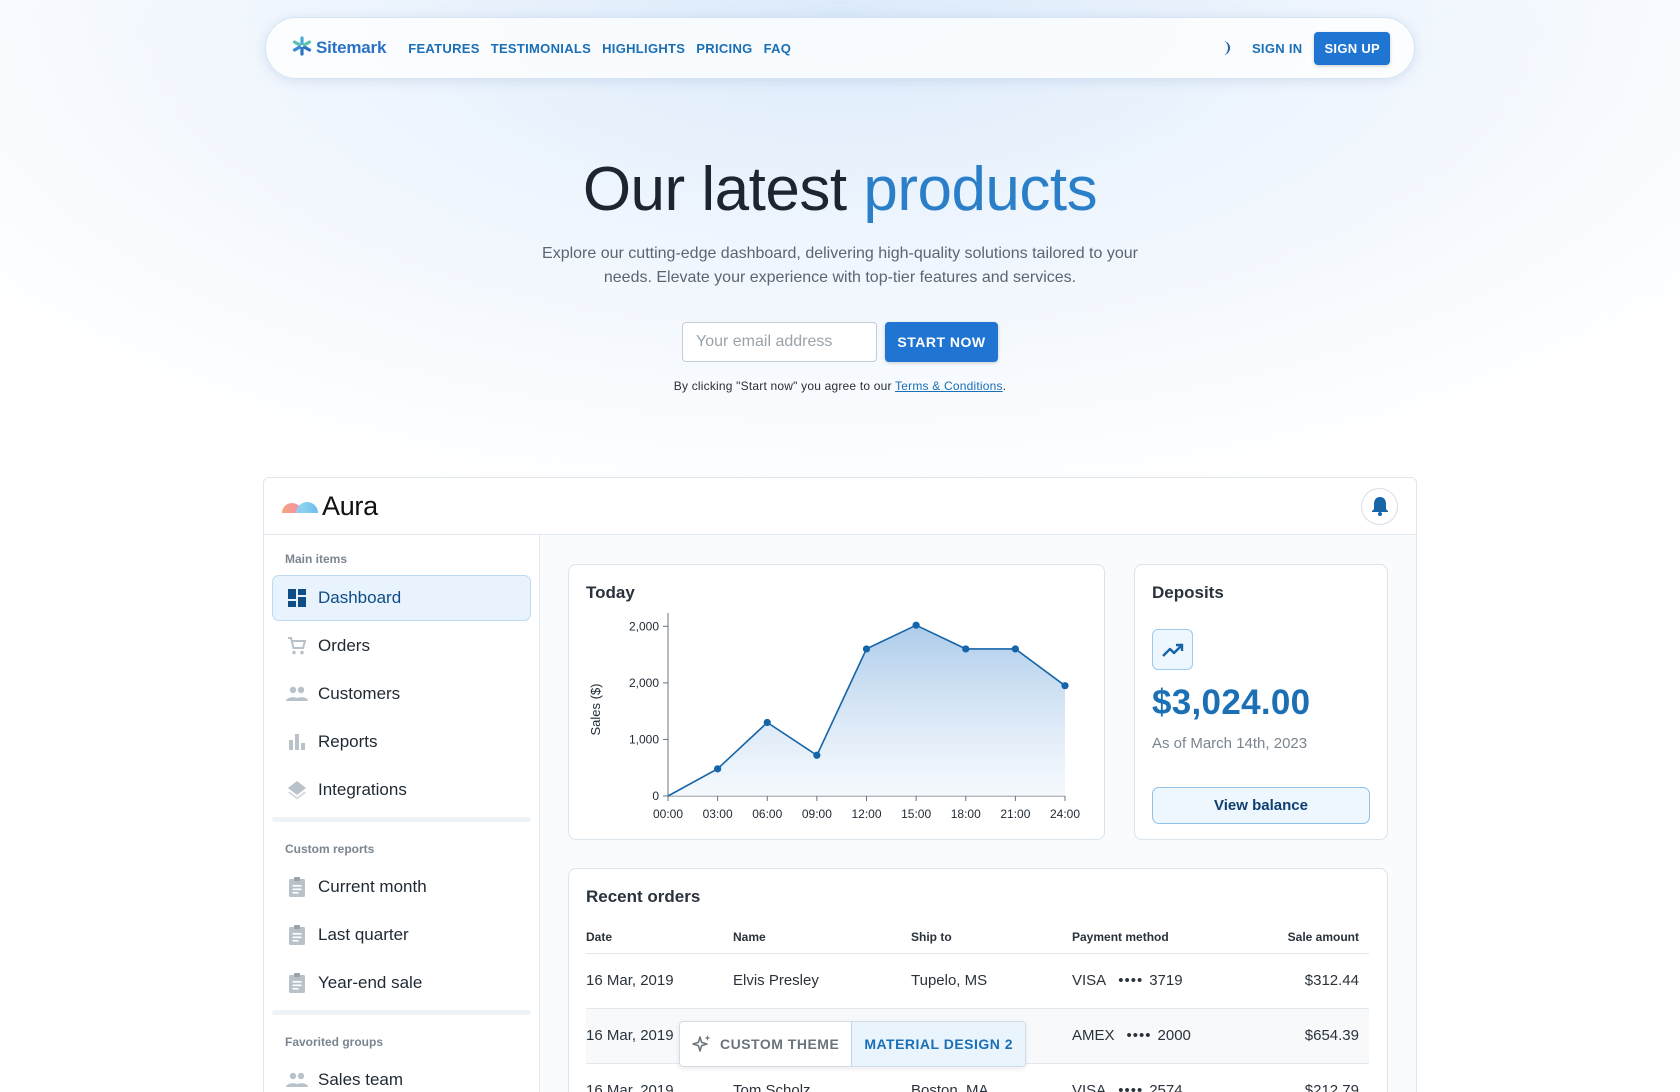  Describe the element at coordinates (1015, 814) in the screenshot. I see `x-tick-label: 21:00` at that location.